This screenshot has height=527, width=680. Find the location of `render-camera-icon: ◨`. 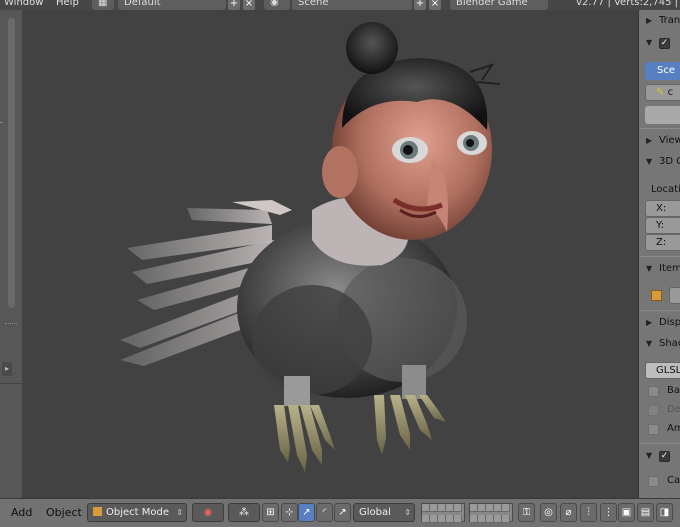

render-camera-icon: ◨ is located at coordinates (664, 512).